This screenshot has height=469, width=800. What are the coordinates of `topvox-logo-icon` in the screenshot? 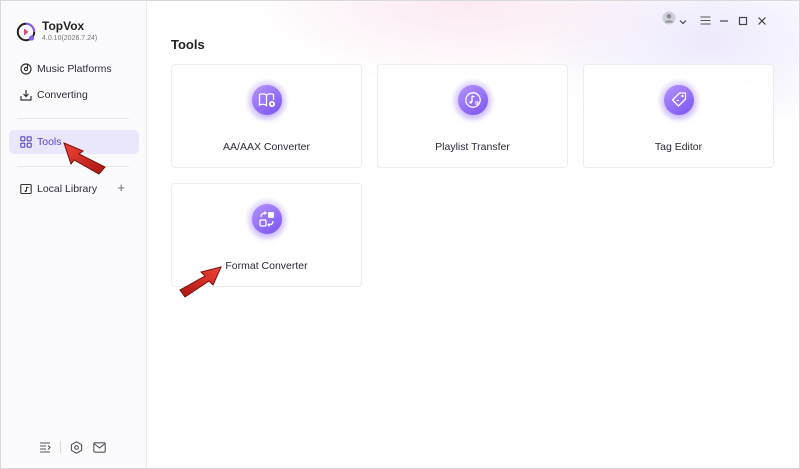 It's located at (26, 32).